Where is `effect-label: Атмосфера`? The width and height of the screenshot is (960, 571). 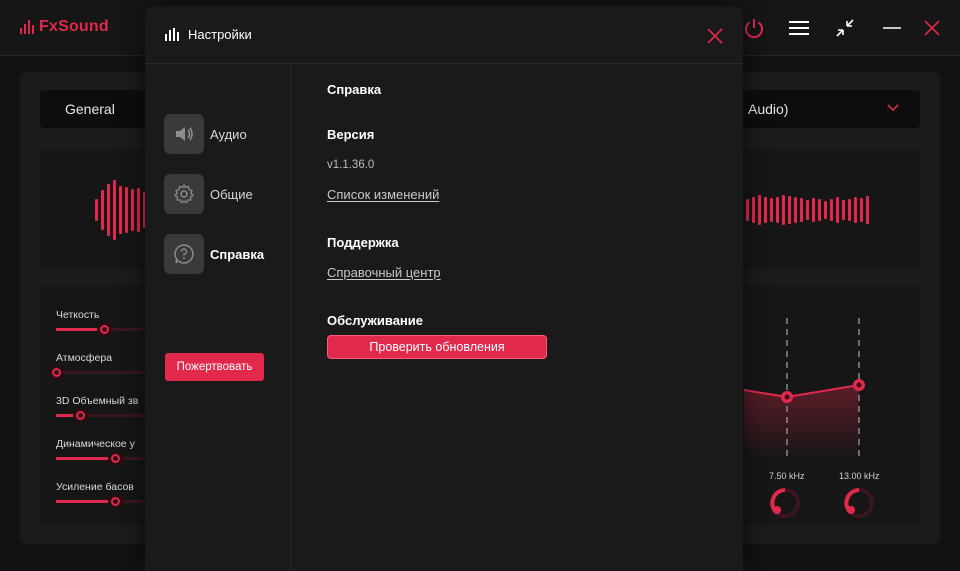 effect-label: Атмосфера is located at coordinates (84, 358).